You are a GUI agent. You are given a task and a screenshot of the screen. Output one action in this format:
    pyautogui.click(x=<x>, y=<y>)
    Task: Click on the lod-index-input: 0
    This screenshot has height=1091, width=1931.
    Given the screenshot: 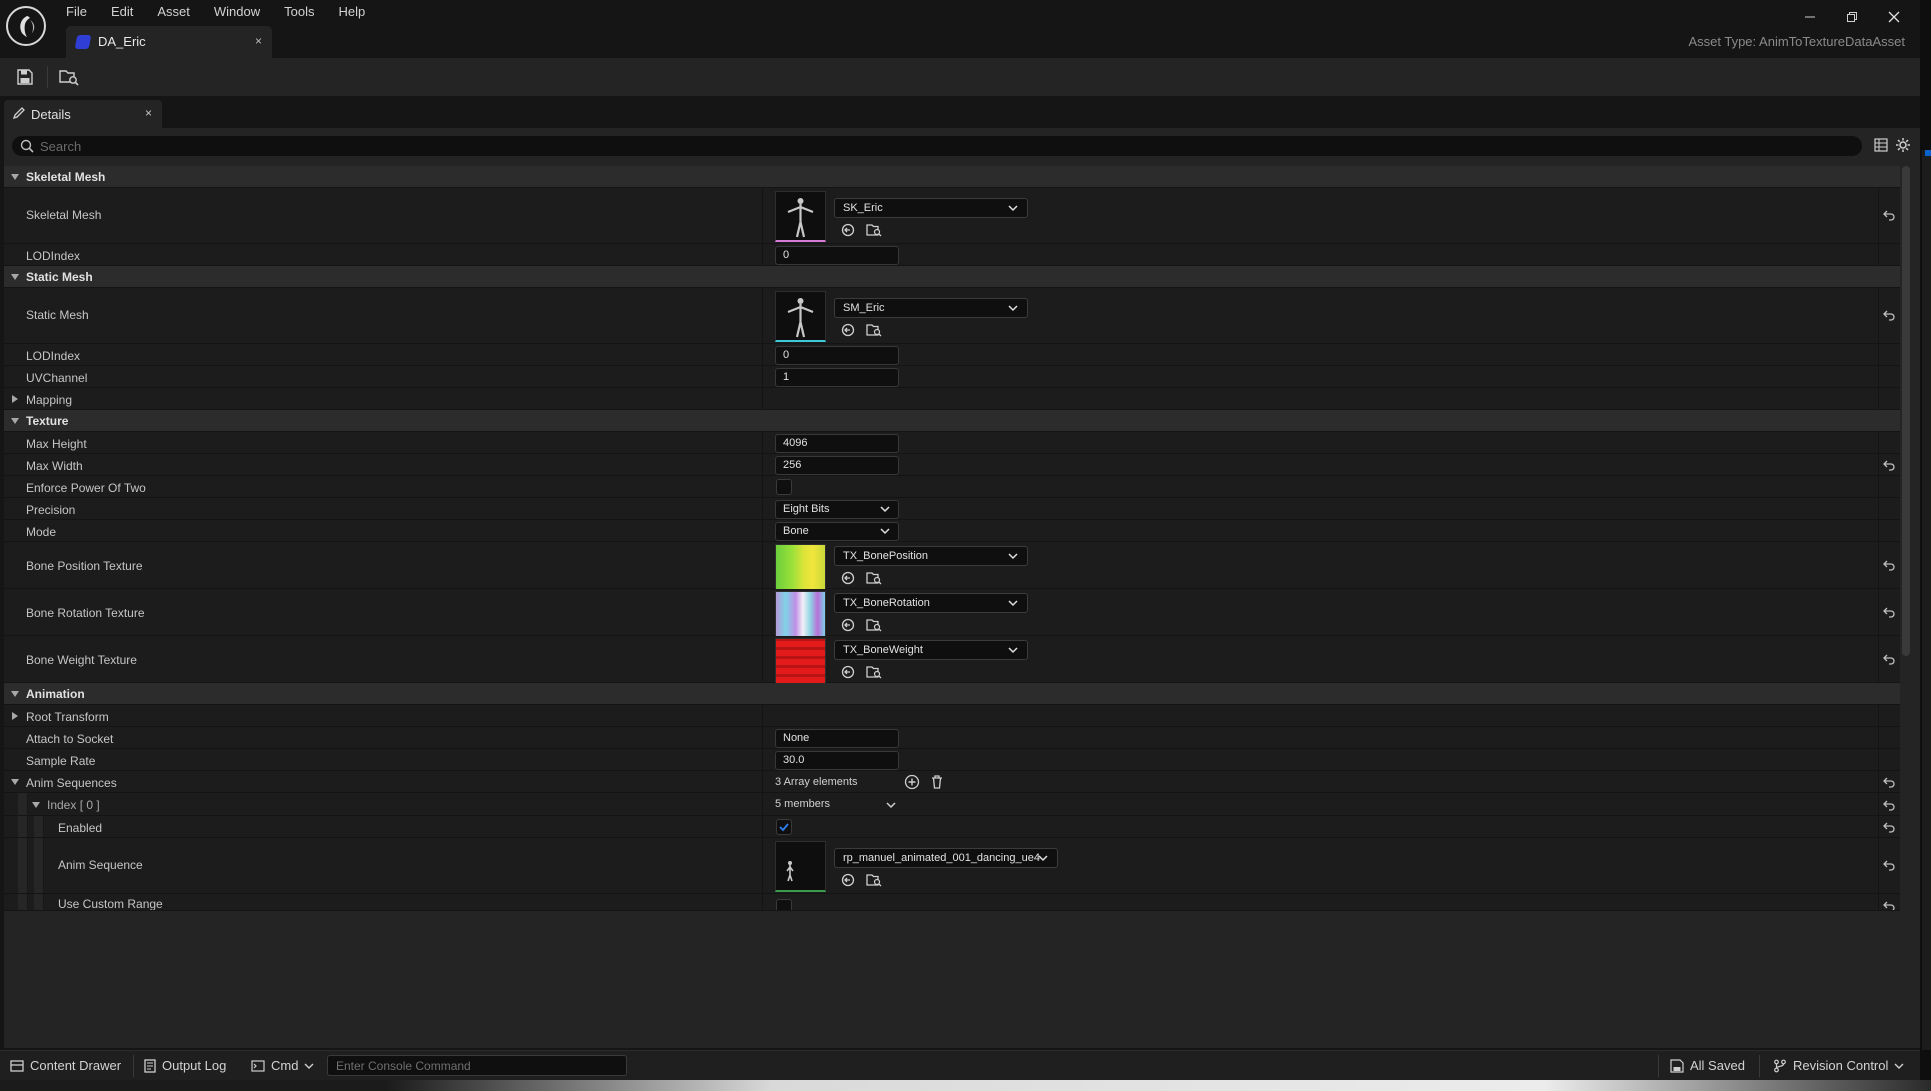 What is the action you would take?
    pyautogui.click(x=837, y=255)
    